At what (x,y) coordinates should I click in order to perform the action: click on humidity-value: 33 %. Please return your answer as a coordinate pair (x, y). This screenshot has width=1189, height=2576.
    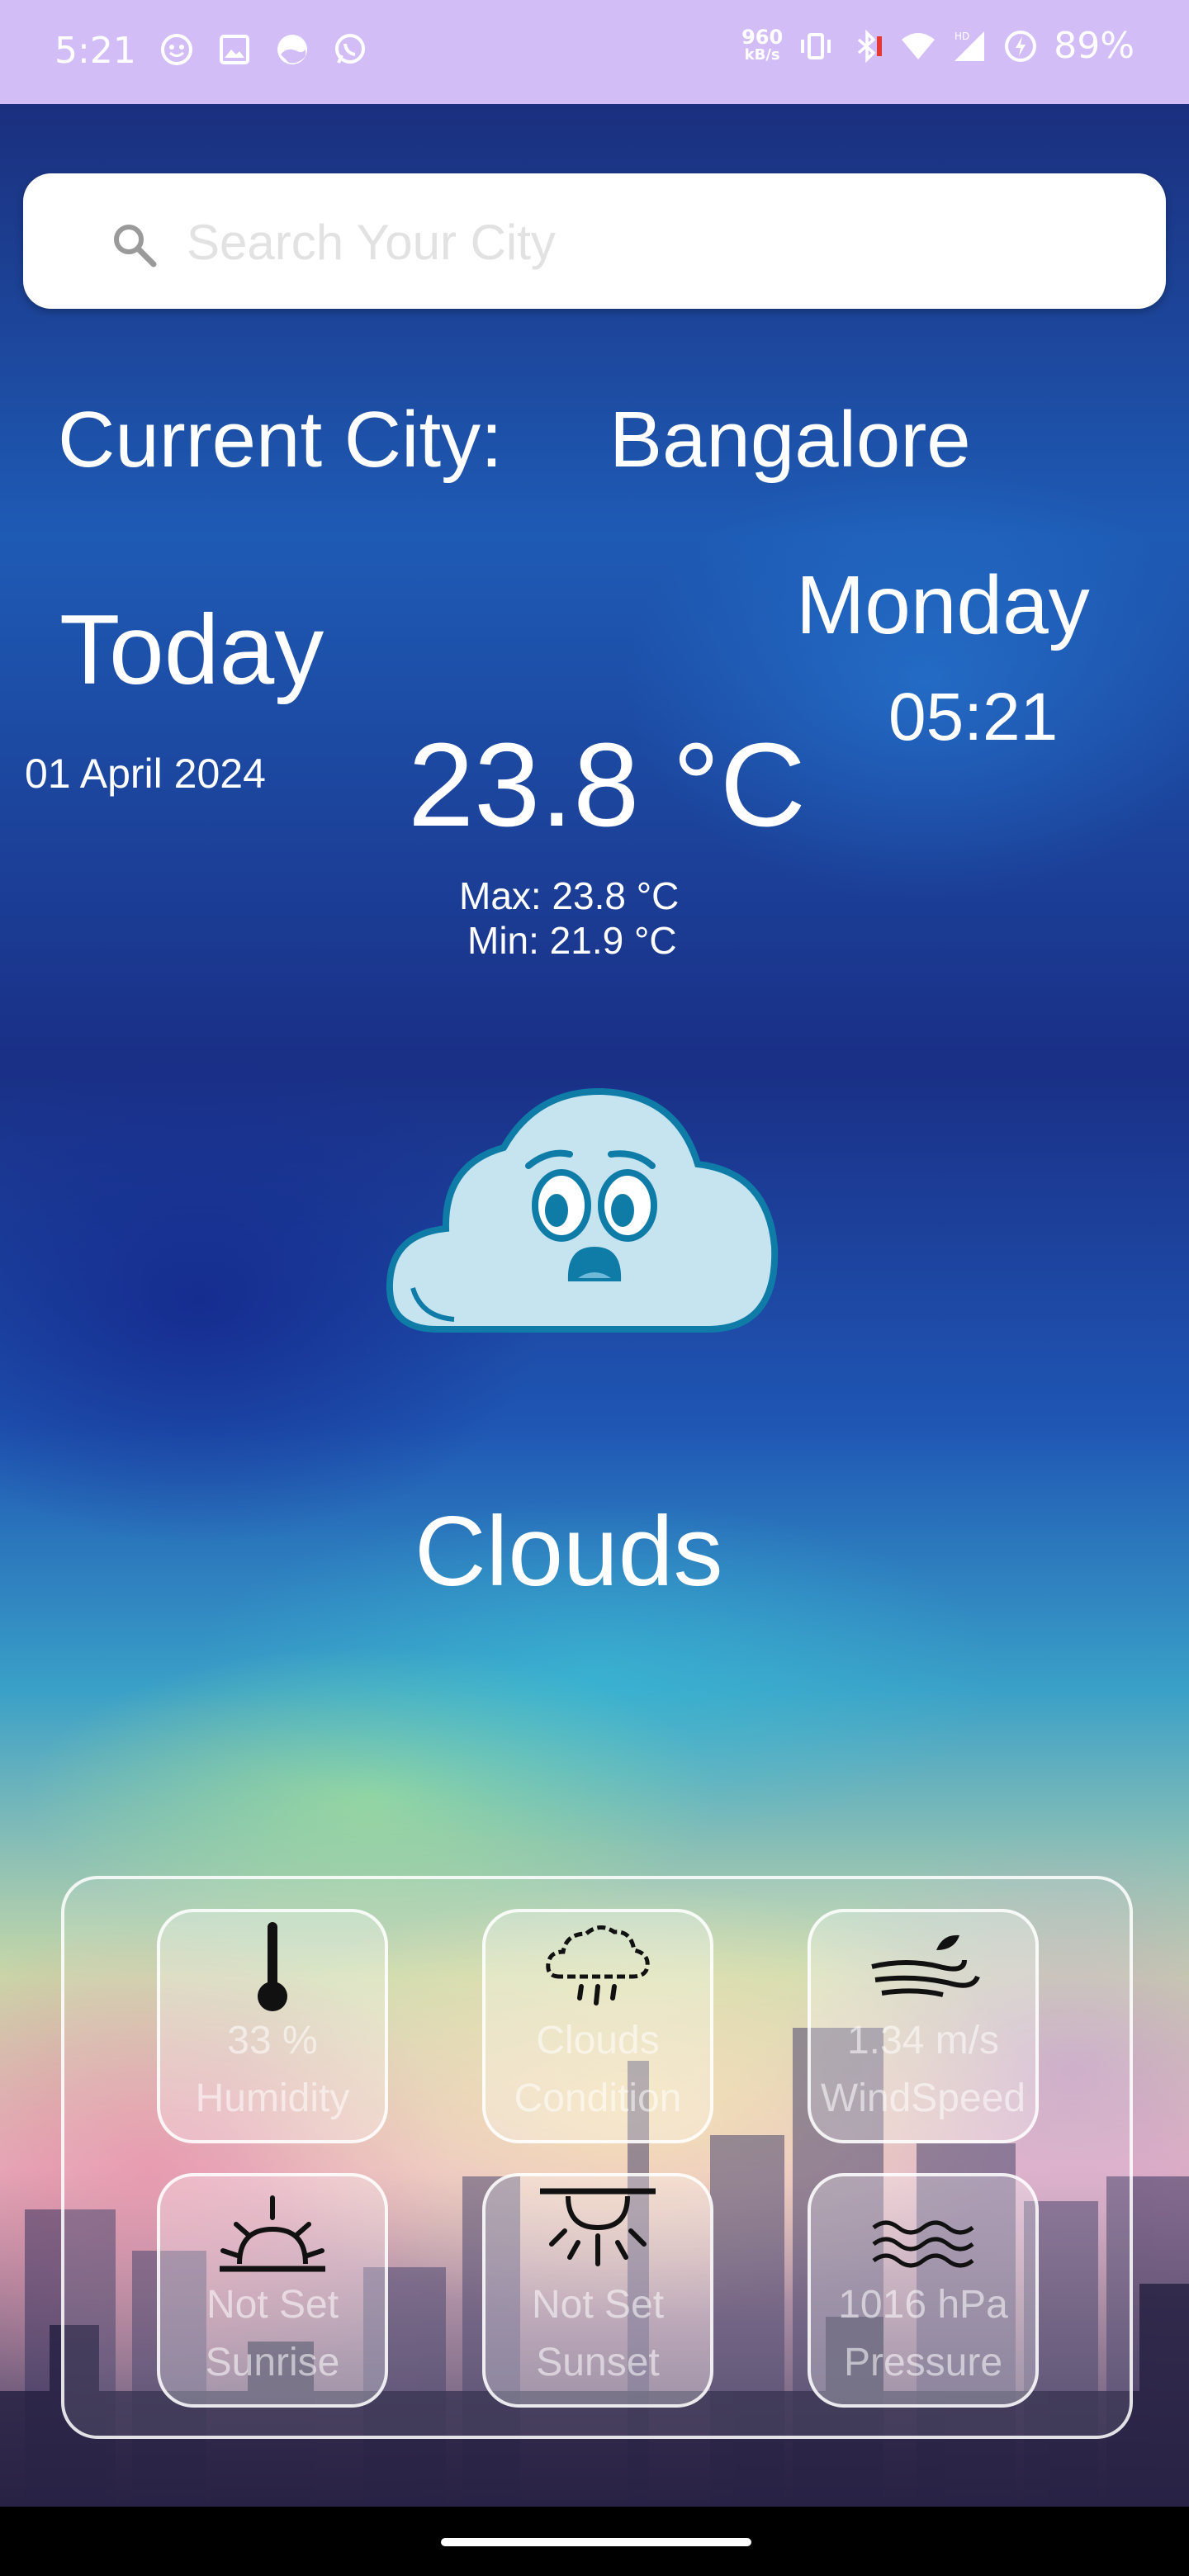
    Looking at the image, I should click on (272, 2040).